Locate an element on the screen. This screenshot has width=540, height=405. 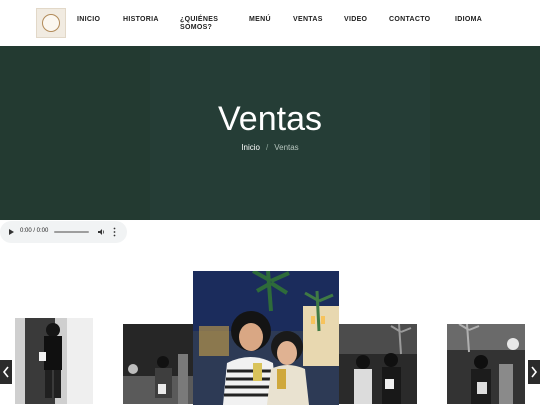
audio-time: 0:00 / 0:00 is located at coordinates (34, 231).